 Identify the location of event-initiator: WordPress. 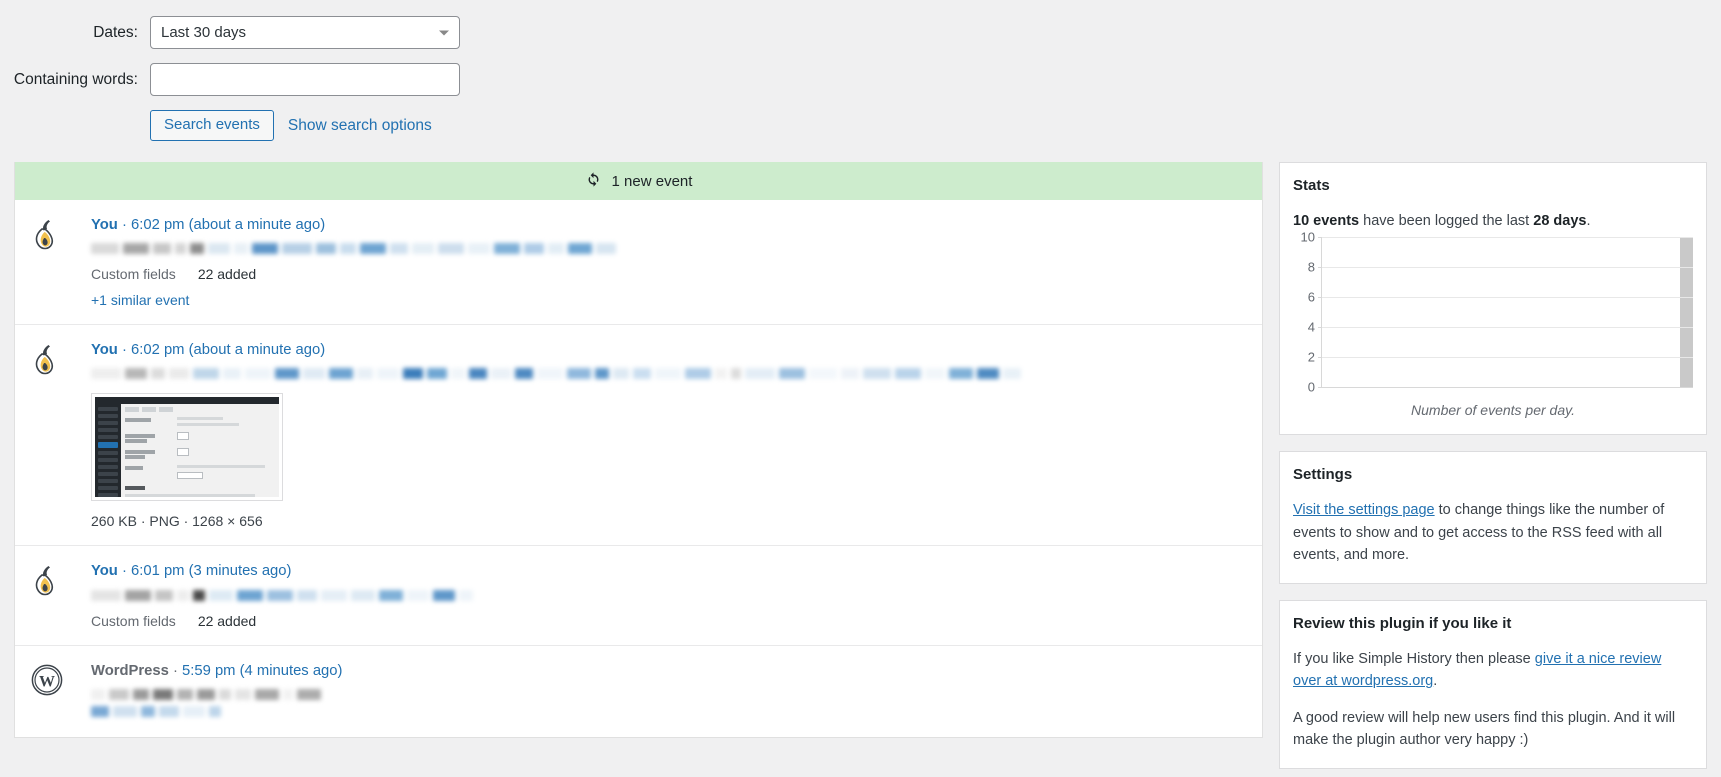
(130, 670).